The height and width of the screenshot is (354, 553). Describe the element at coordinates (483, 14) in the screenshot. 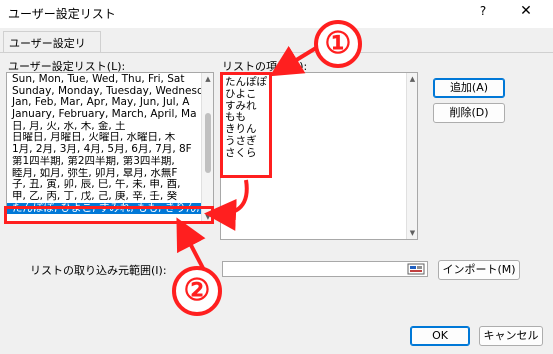

I see `help-button: ?` at that location.